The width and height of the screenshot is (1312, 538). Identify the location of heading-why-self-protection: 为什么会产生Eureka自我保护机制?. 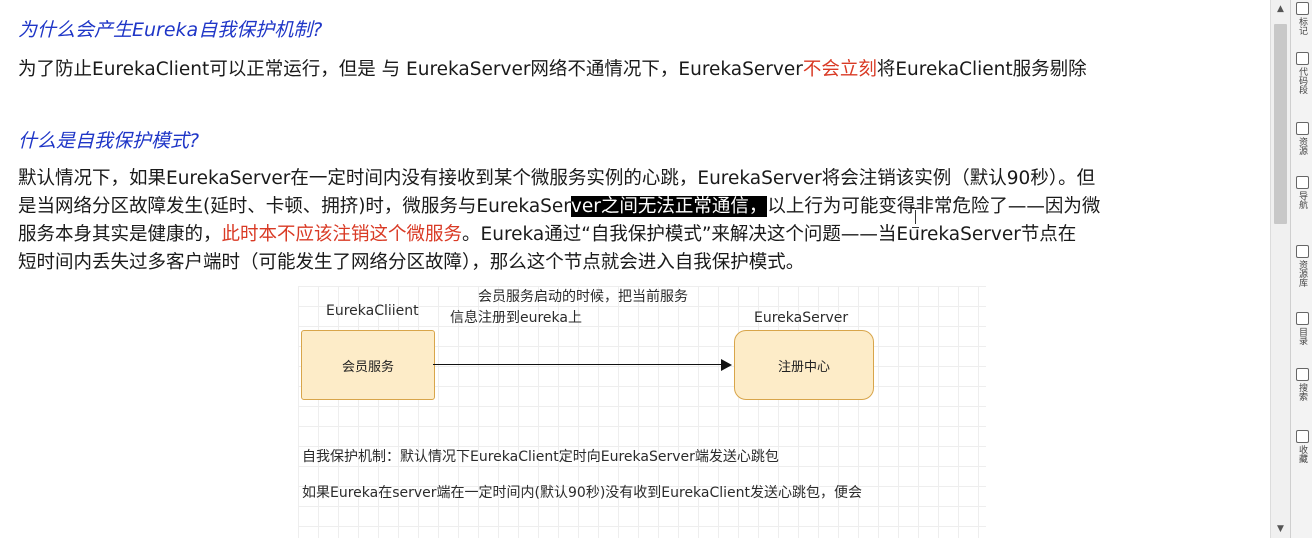
(170, 30).